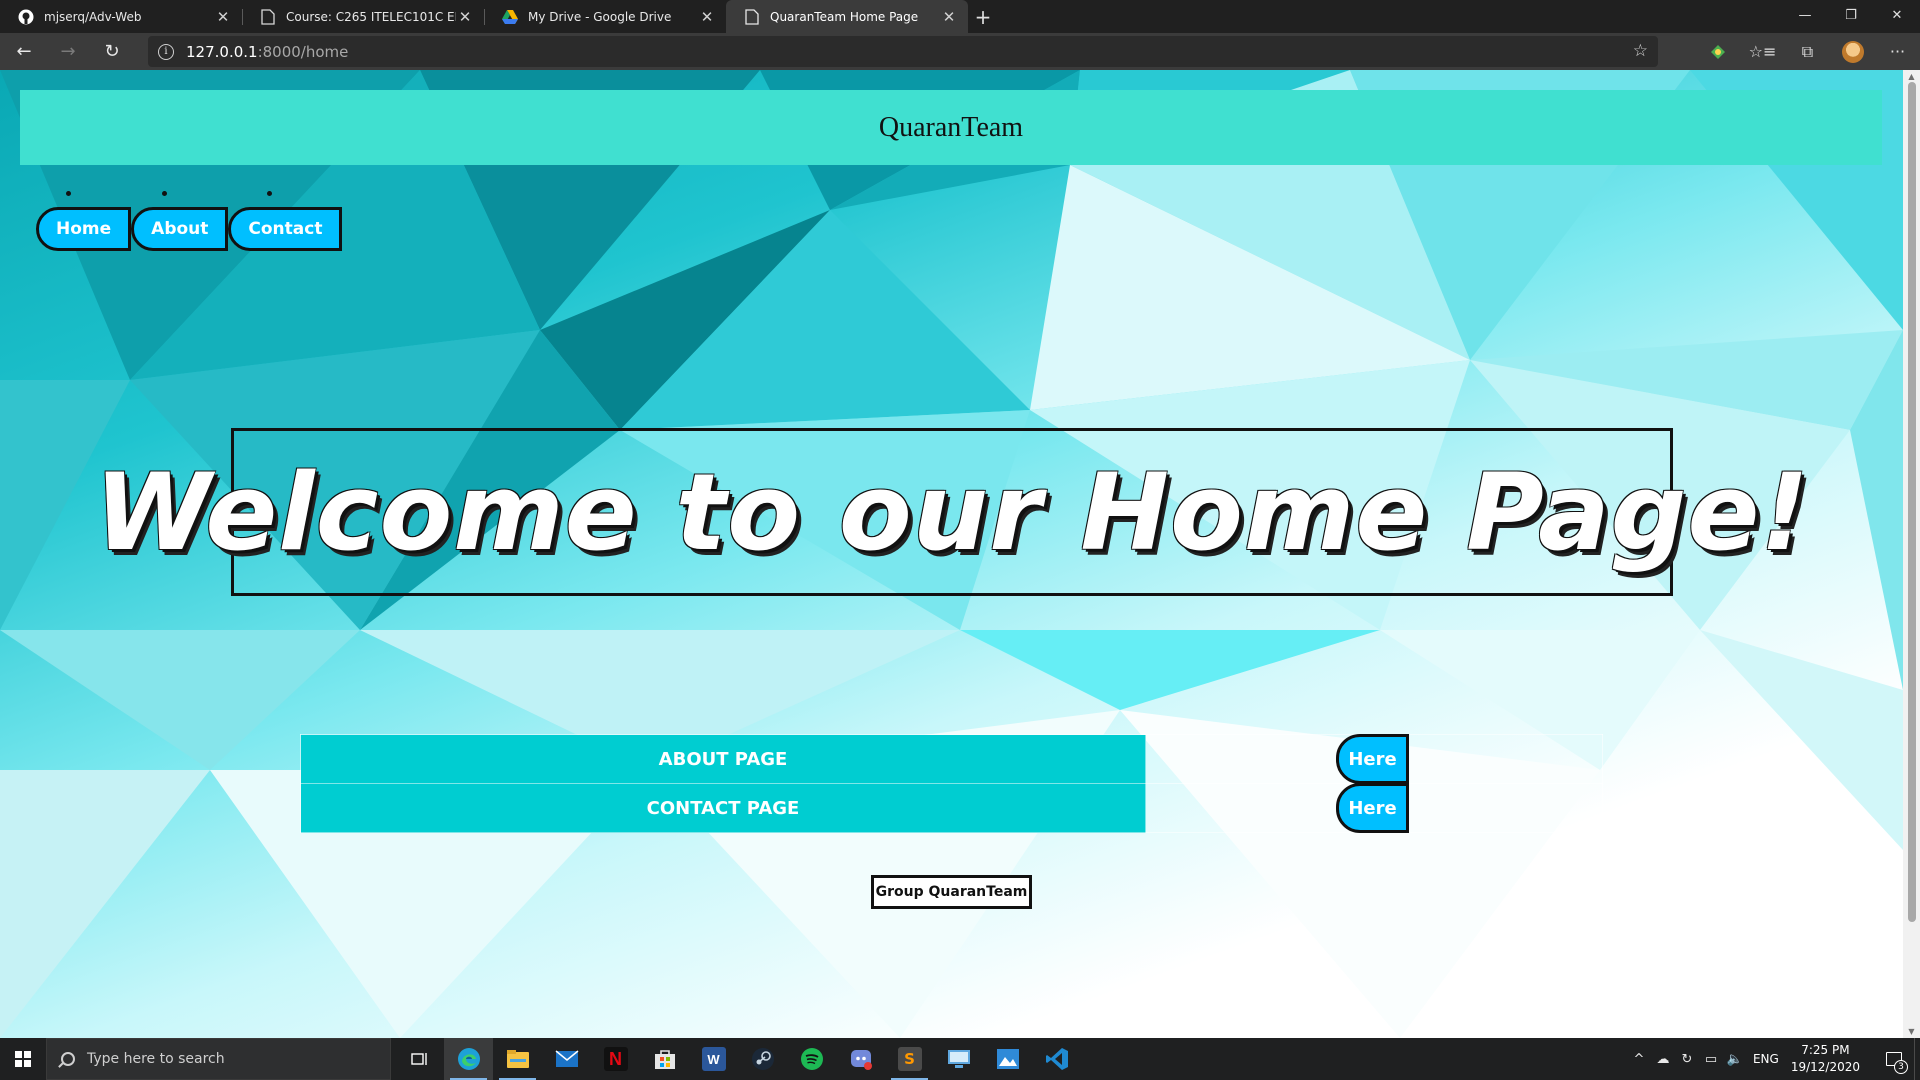  I want to click on browser-toolbar: ← → ↻ i 127.0.0.1:8000/home ☆ ☆≡ ⧉ ···, so click(960, 51).